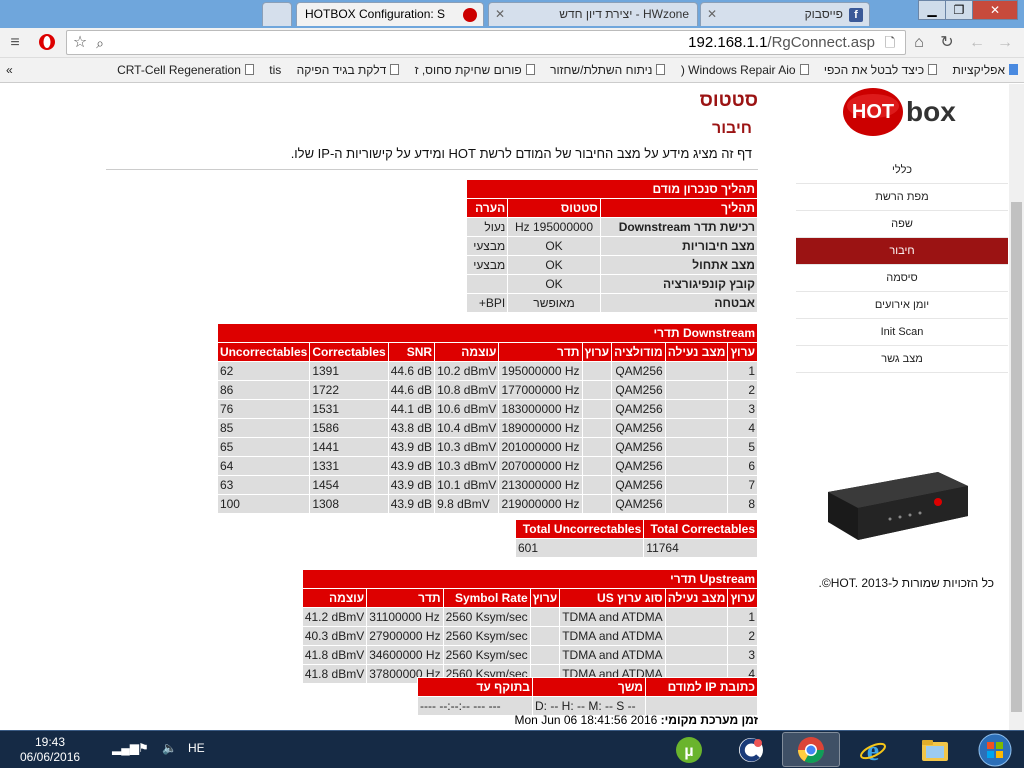 Image resolution: width=1024 pixels, height=768 pixels. Describe the element at coordinates (540, 390) in the screenshot. I see `table-cell: 177000000 Hz` at that location.